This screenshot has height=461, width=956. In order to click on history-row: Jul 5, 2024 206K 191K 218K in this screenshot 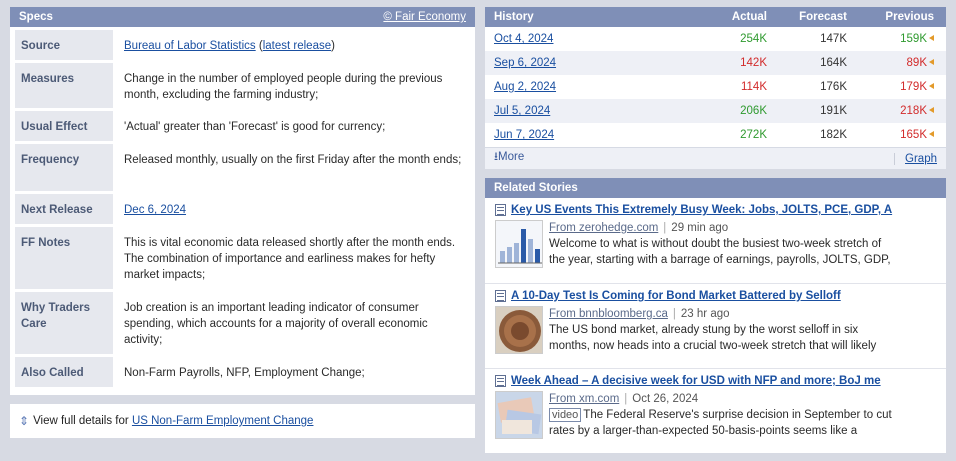, I will do `click(715, 111)`.